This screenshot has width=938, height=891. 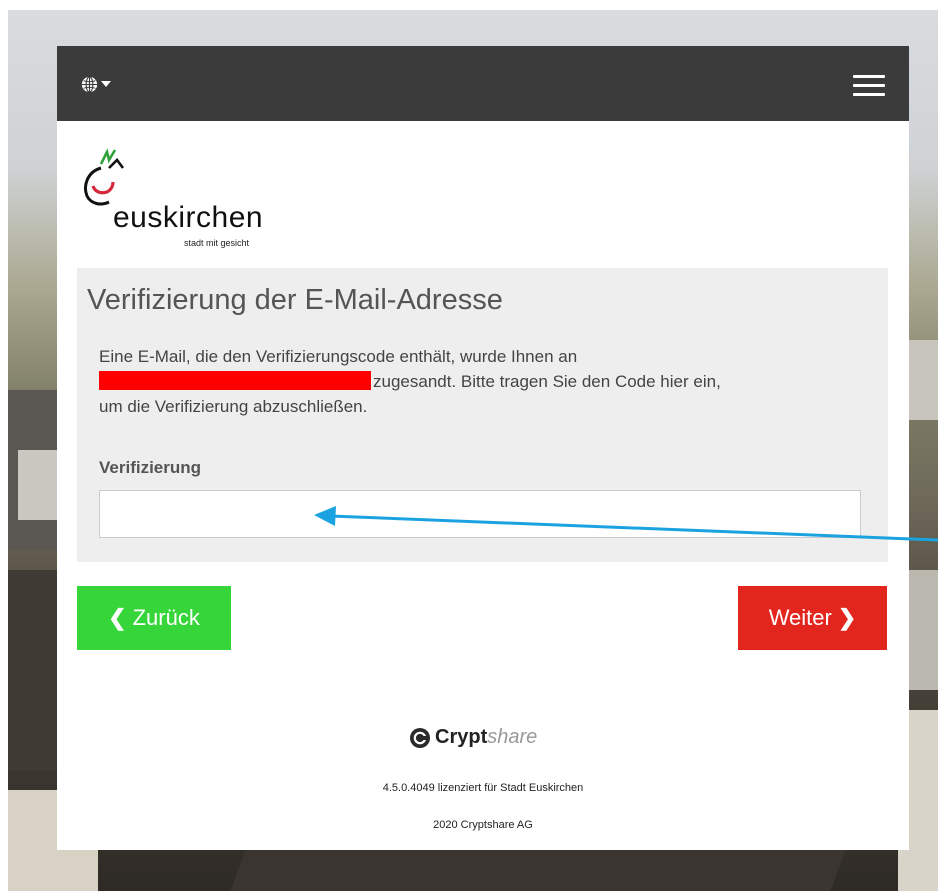 I want to click on chevron-right-icon: ❯, so click(x=847, y=617).